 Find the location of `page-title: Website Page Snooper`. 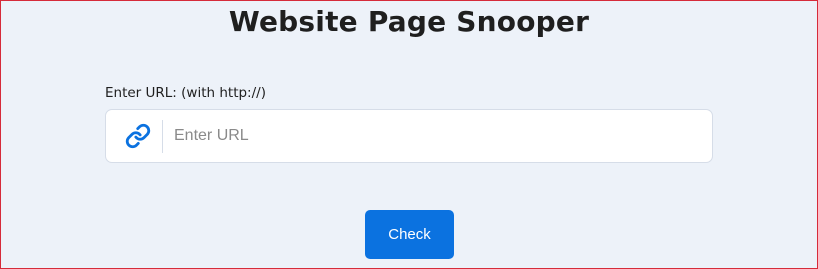

page-title: Website Page Snooper is located at coordinates (409, 21).